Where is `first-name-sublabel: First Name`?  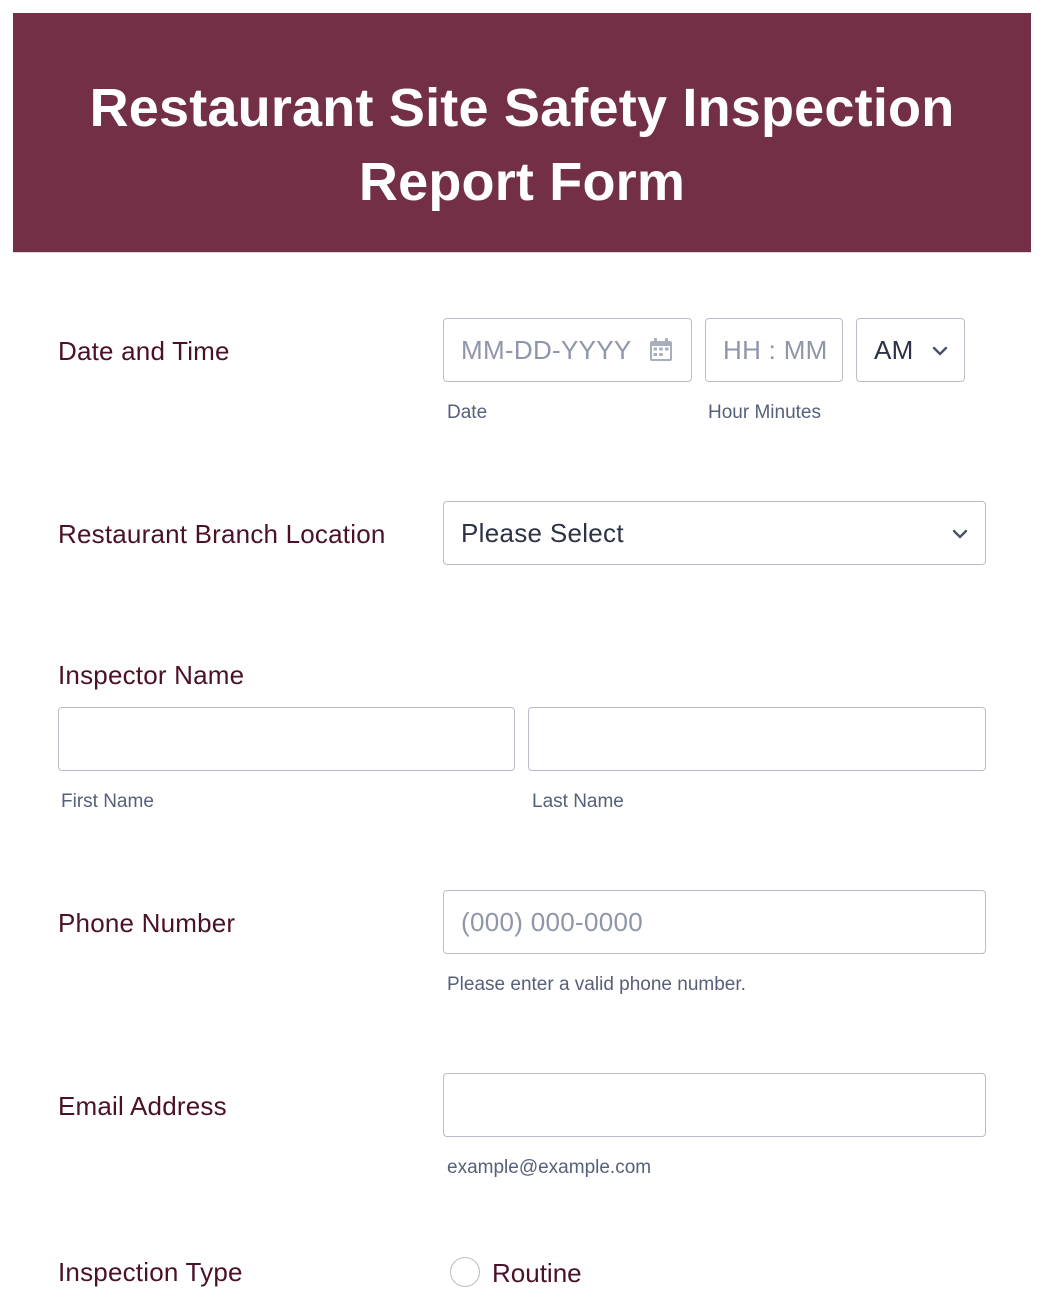 first-name-sublabel: First Name is located at coordinates (107, 801).